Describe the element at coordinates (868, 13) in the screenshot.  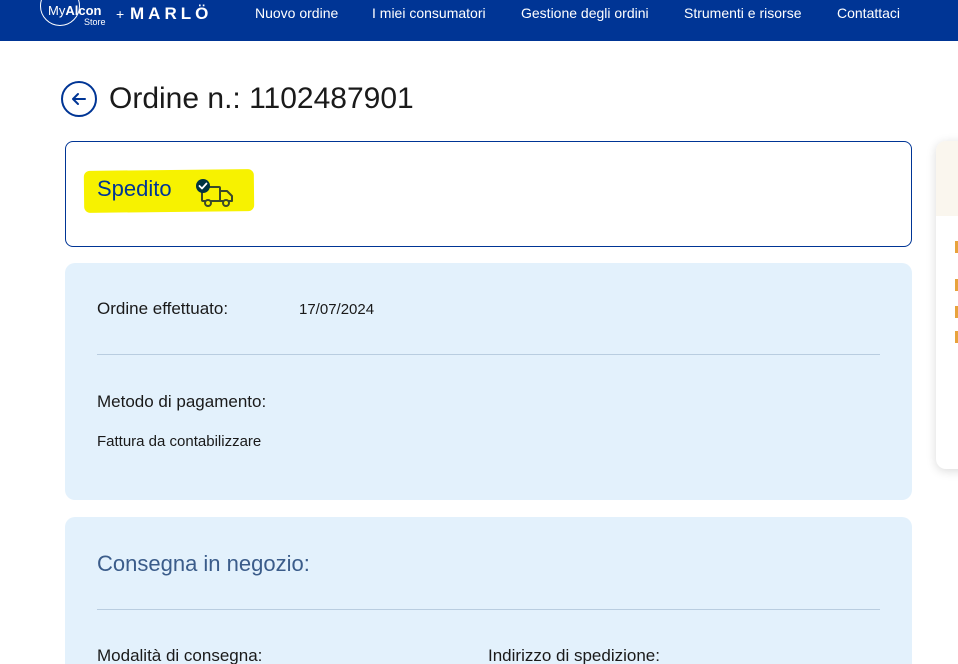
I see `nav-contattaci: Contattaci` at that location.